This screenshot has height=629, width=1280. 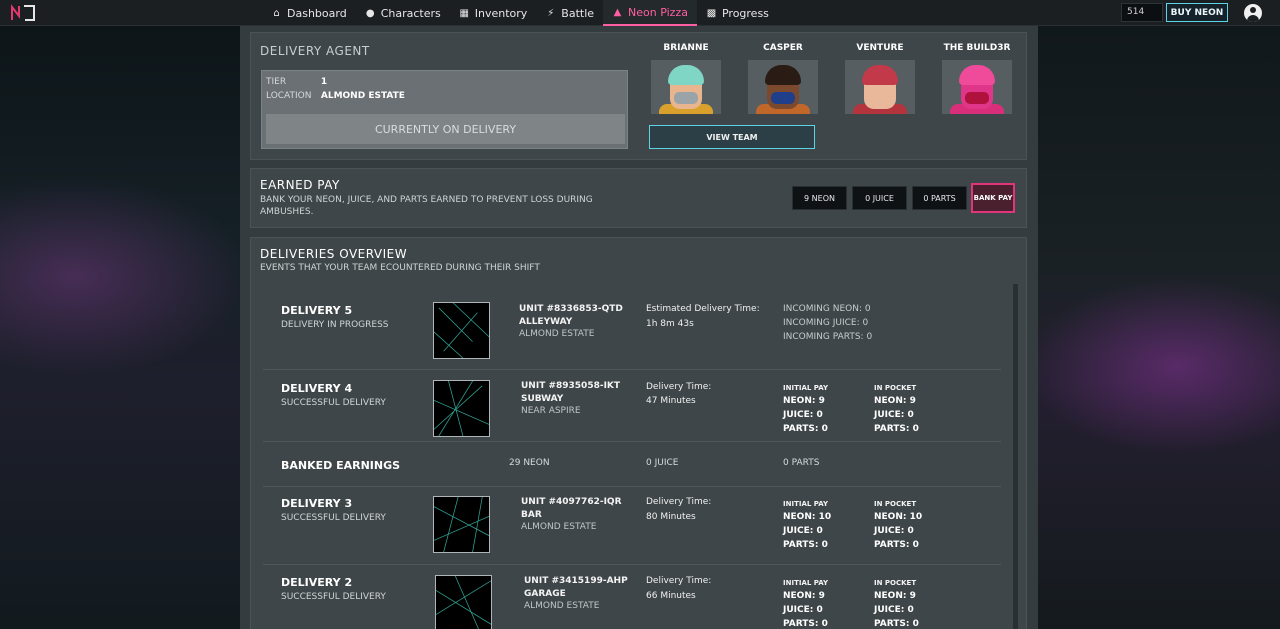 What do you see at coordinates (711, 13) in the screenshot?
I see `bar-chart-icon: ▩` at bounding box center [711, 13].